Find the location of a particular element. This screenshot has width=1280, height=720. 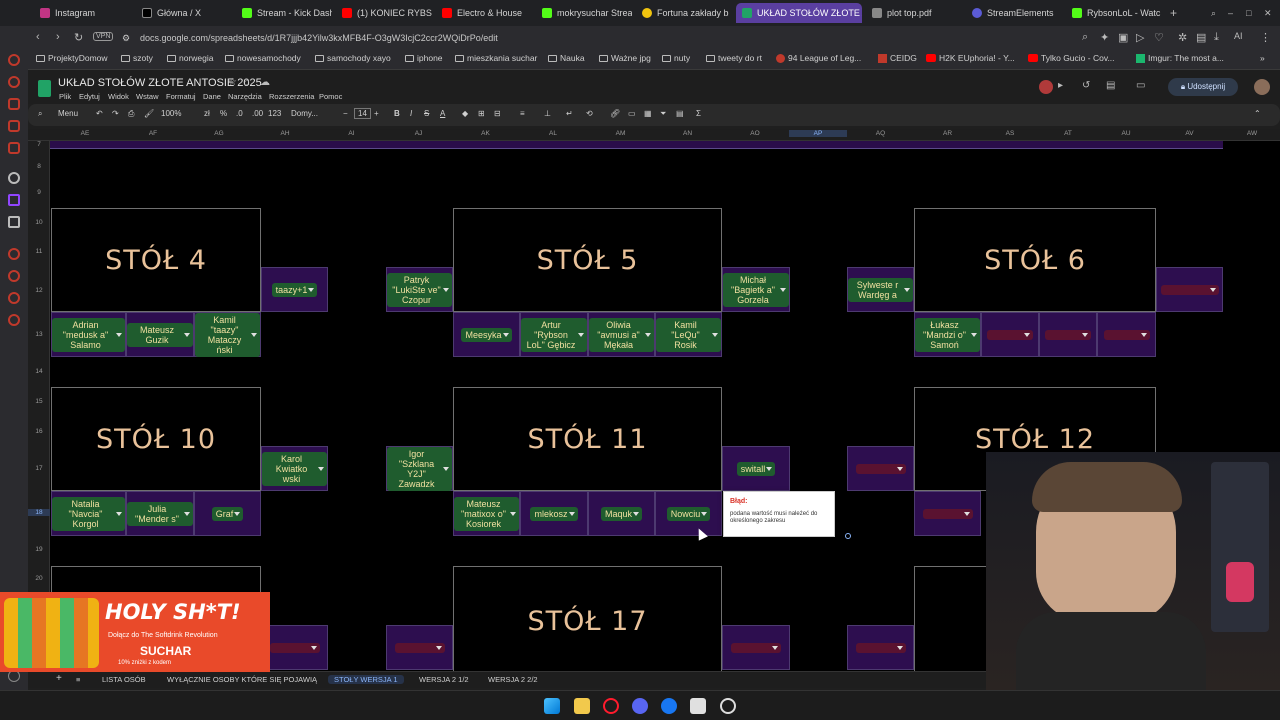

close-window-icon: ✕ is located at coordinates (1265, 13).